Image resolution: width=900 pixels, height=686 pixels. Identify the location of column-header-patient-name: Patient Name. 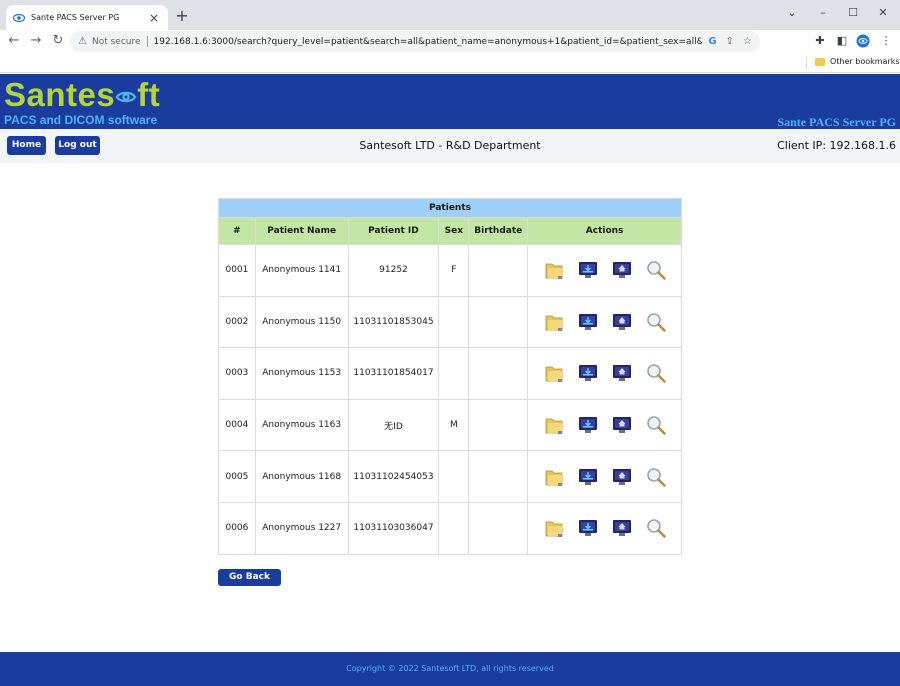
(301, 231).